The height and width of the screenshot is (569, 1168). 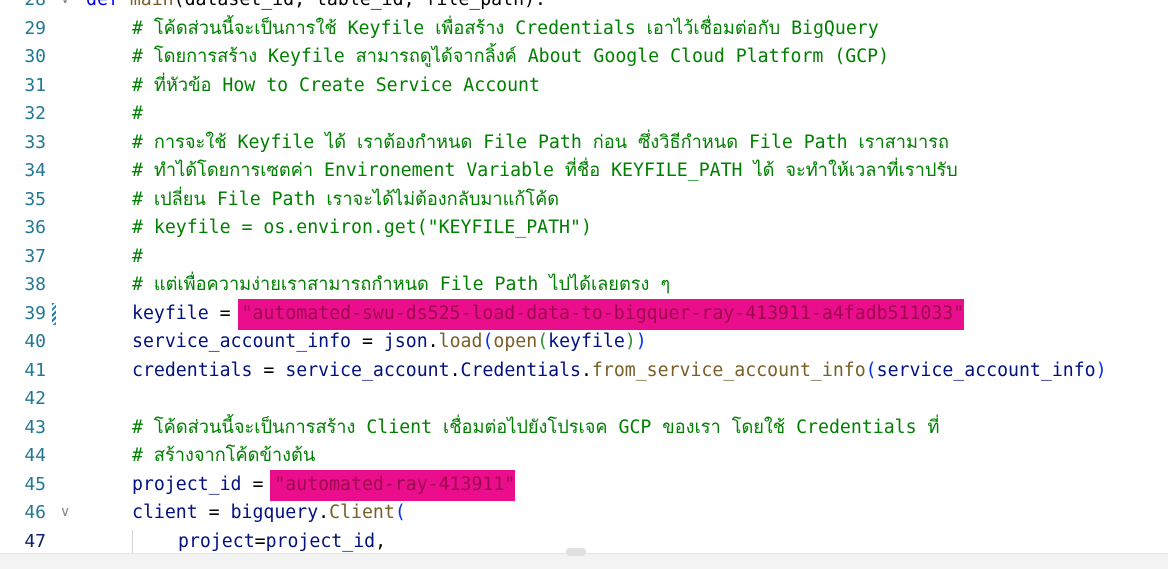 I want to click on code-token: service_account, so click(x=367, y=370).